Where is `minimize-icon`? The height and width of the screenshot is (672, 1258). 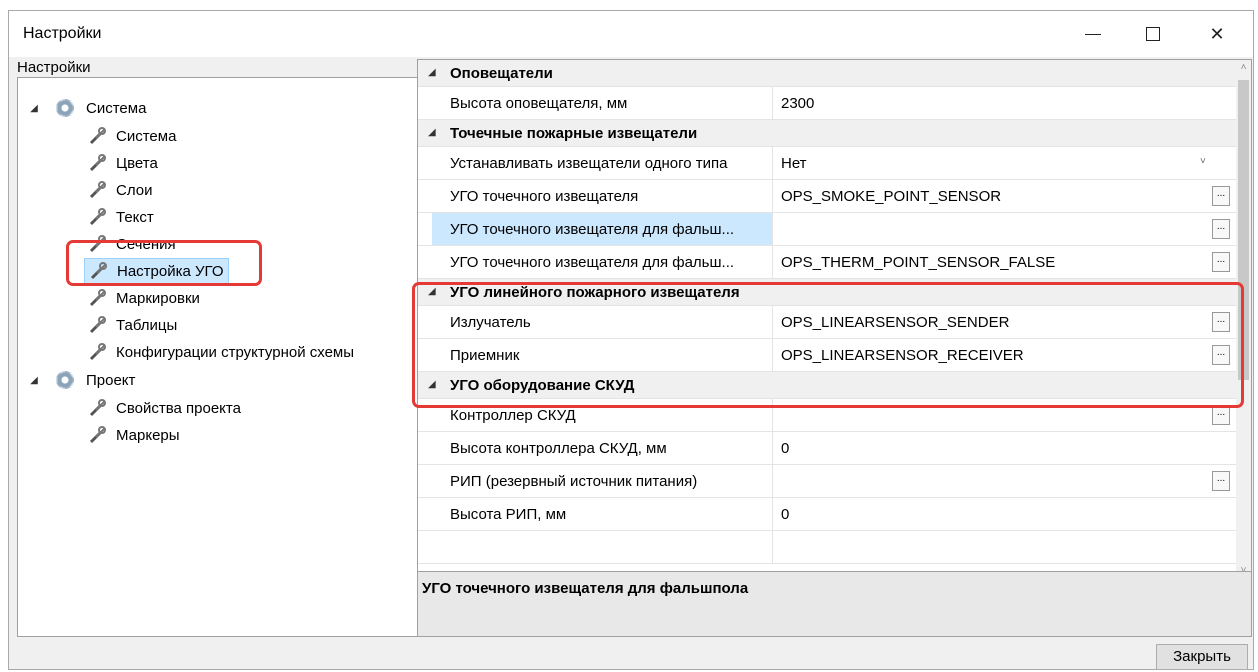
minimize-icon is located at coordinates (1093, 34).